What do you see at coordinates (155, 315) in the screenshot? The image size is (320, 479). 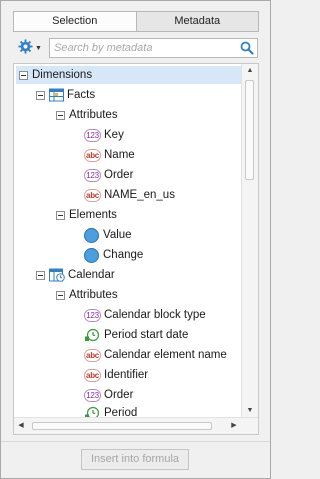 I see `node-label: Calendar block type` at bounding box center [155, 315].